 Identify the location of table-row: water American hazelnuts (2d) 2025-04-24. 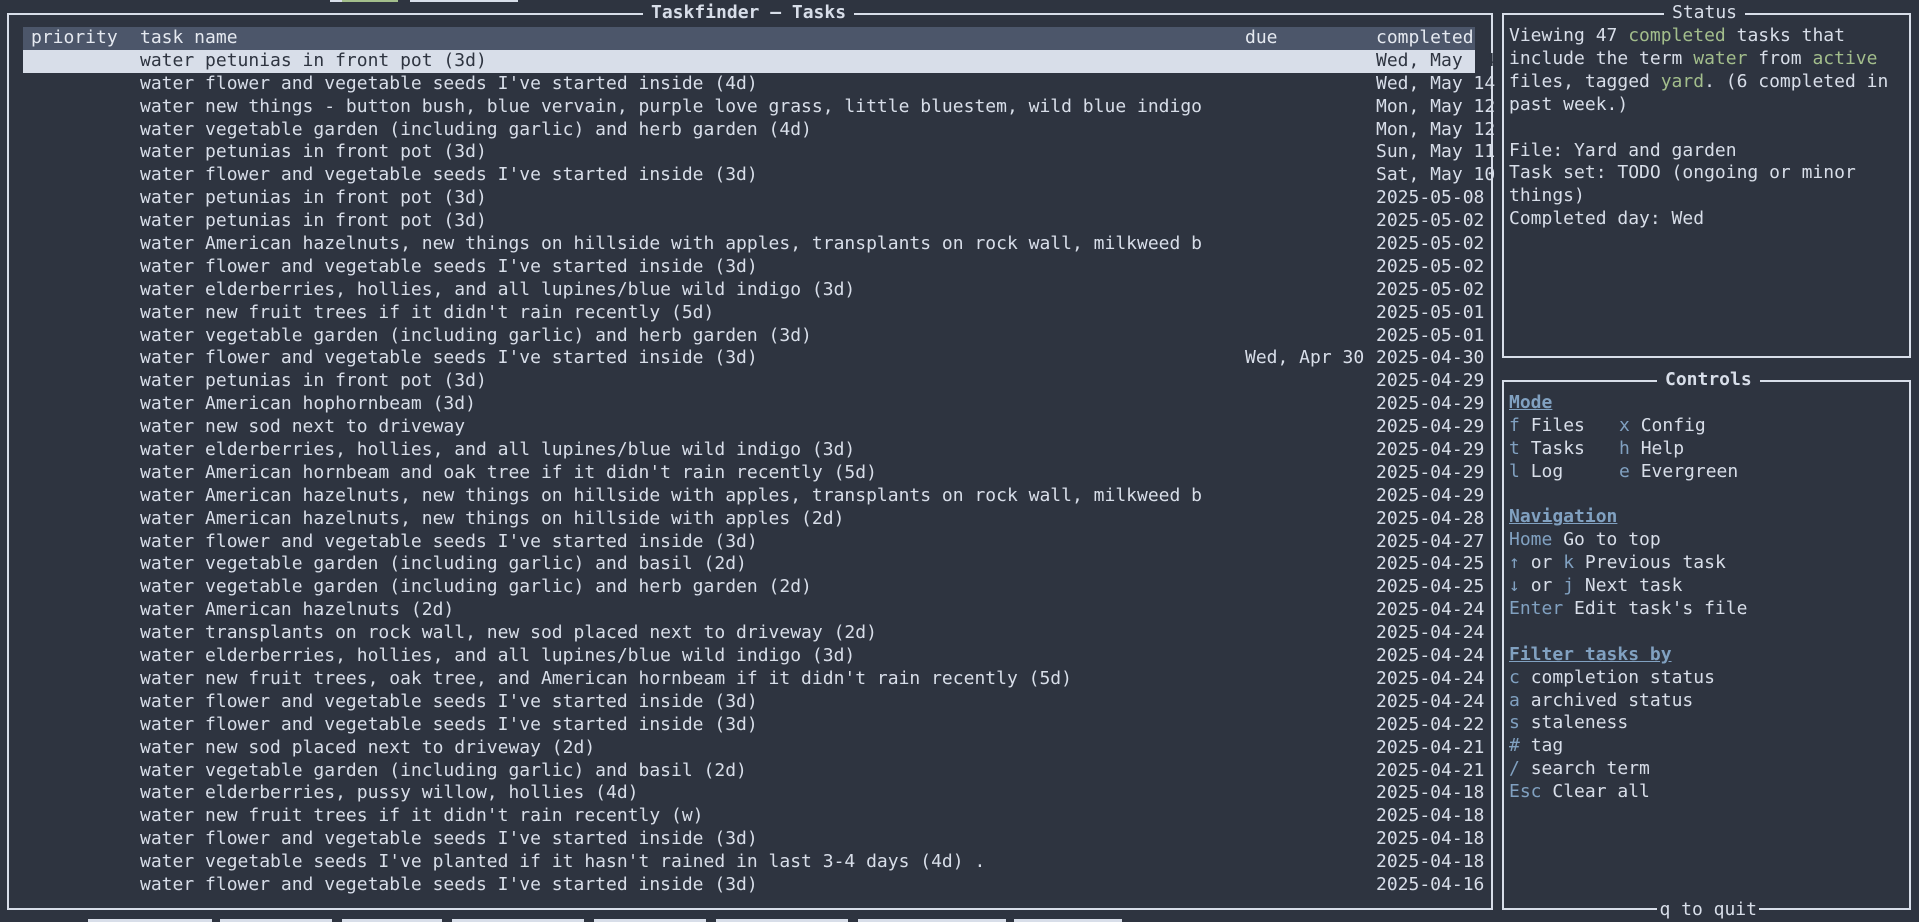
(753, 610).